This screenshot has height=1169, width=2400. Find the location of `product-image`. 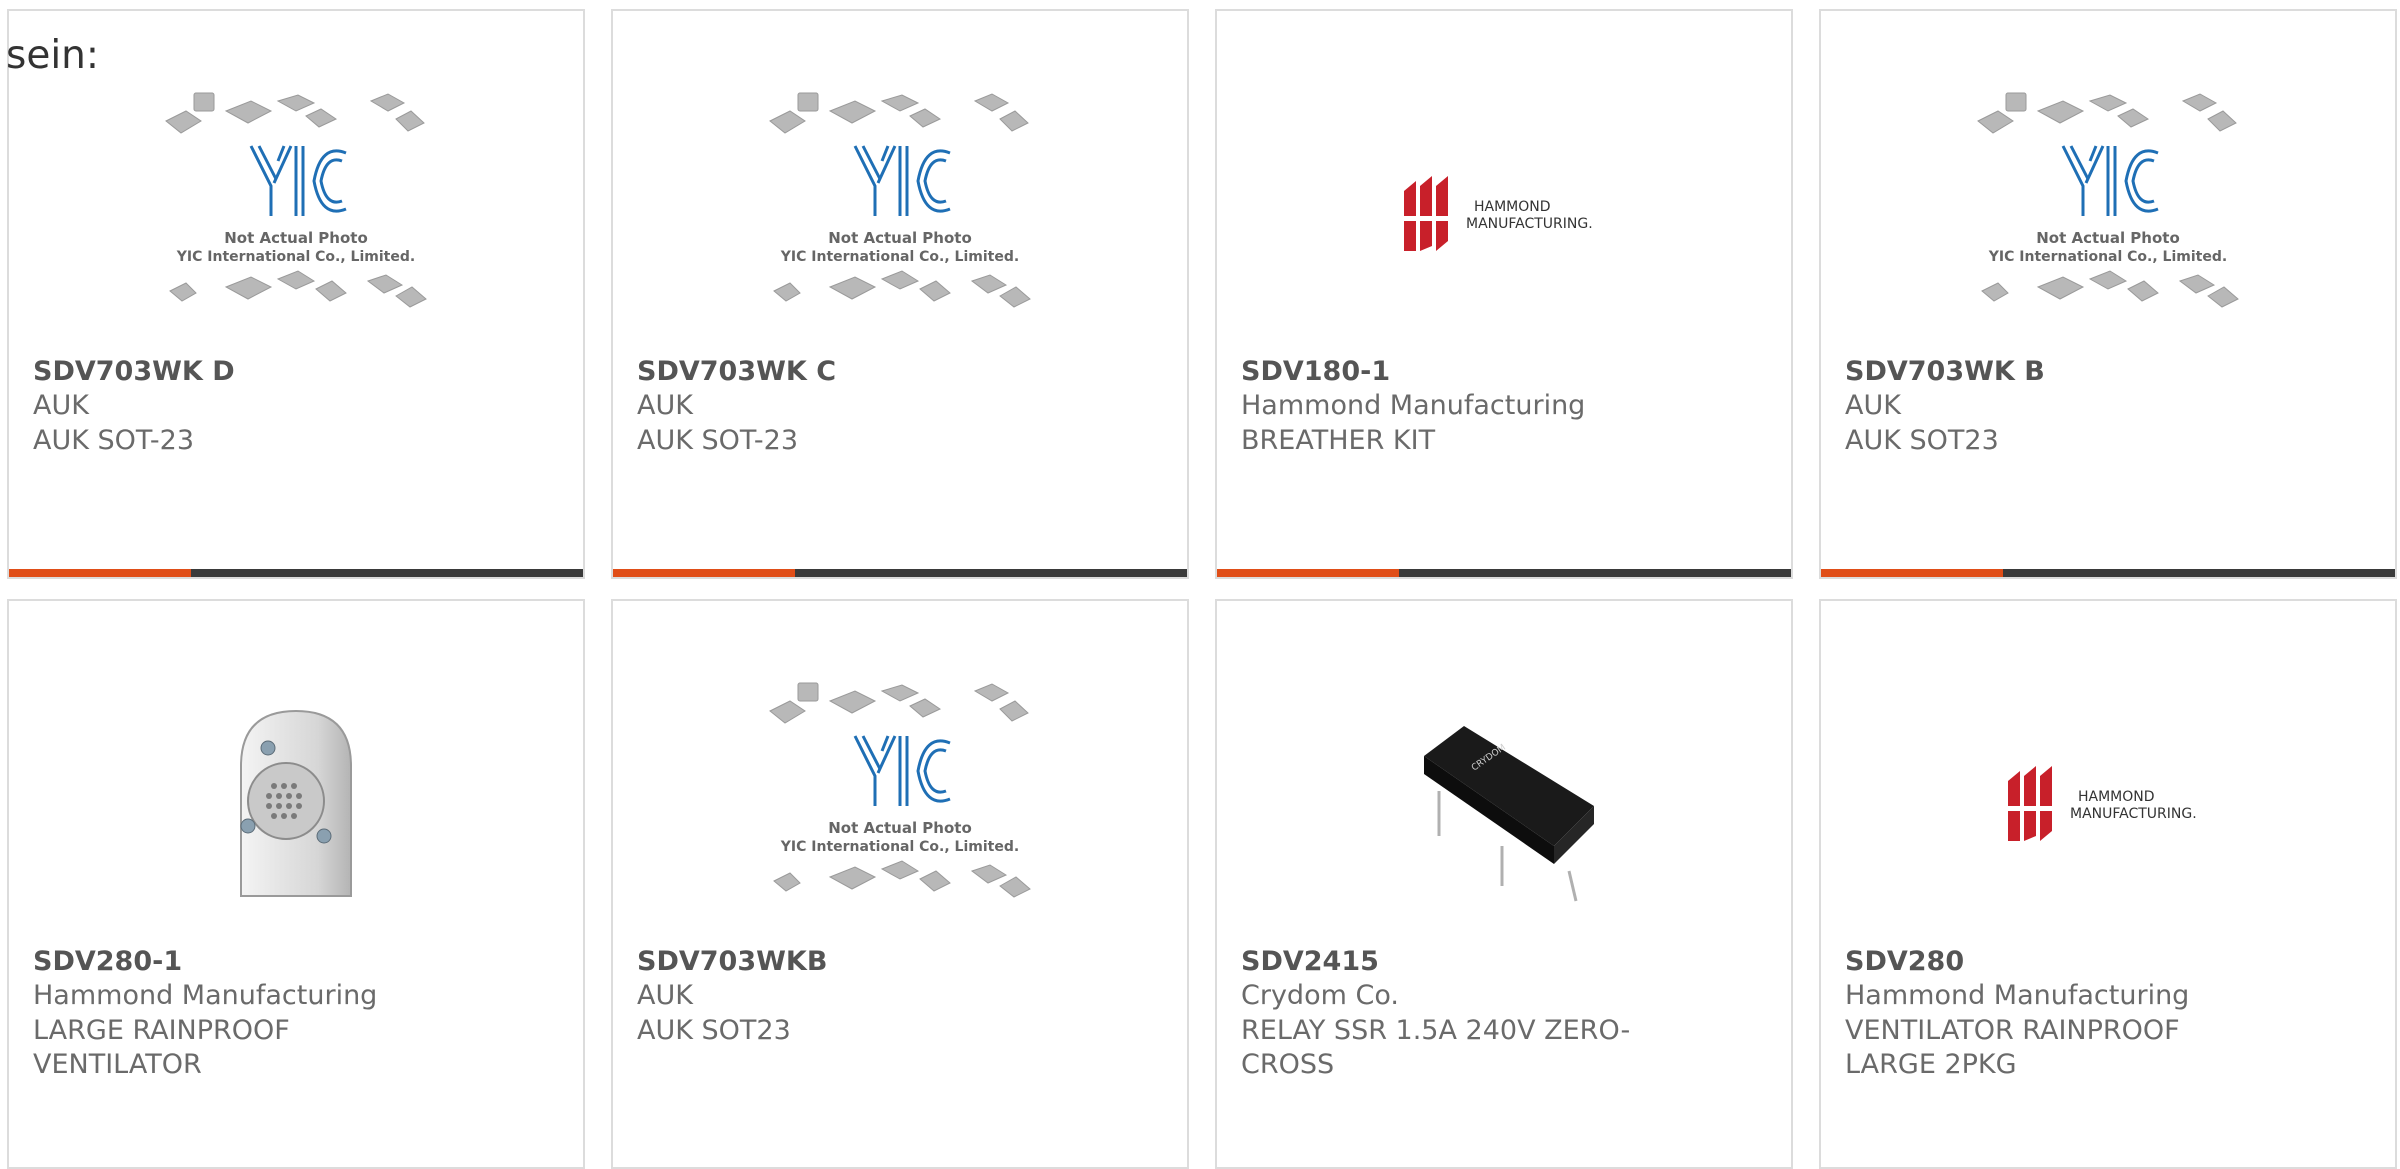

product-image is located at coordinates (296, 806).